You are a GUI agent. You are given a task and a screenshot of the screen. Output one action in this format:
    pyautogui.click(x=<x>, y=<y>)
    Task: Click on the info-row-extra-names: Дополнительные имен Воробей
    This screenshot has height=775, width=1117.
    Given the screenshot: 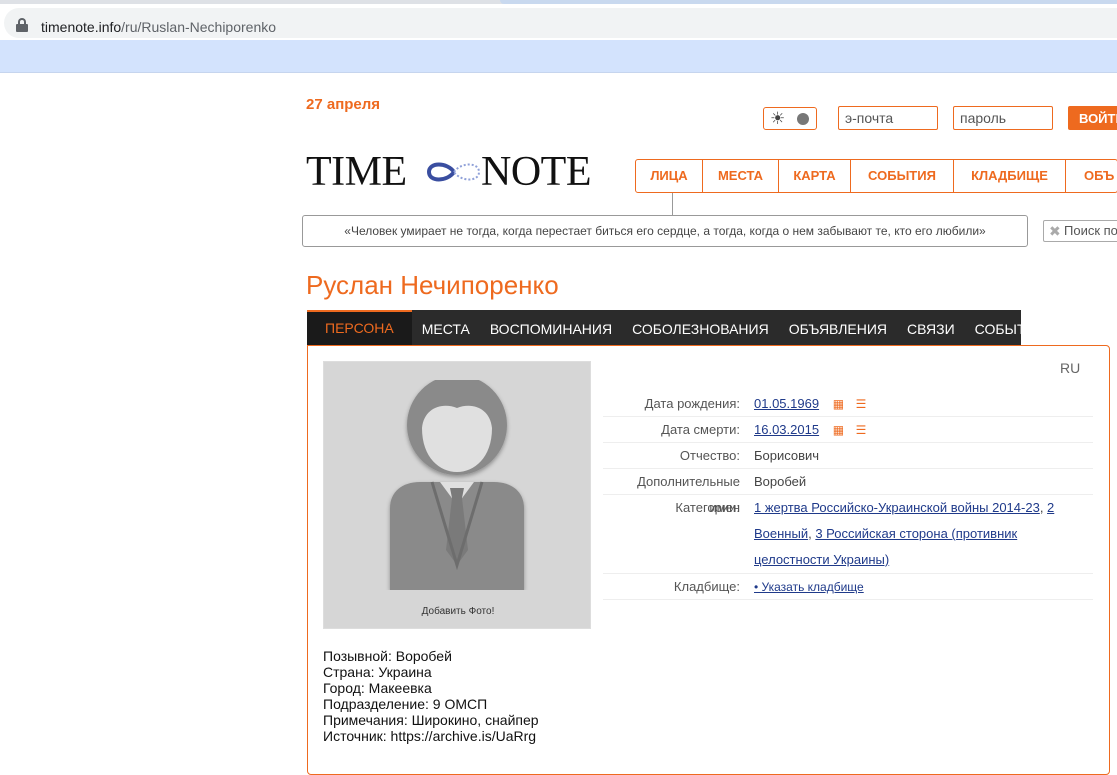 What is the action you would take?
    pyautogui.click(x=848, y=492)
    